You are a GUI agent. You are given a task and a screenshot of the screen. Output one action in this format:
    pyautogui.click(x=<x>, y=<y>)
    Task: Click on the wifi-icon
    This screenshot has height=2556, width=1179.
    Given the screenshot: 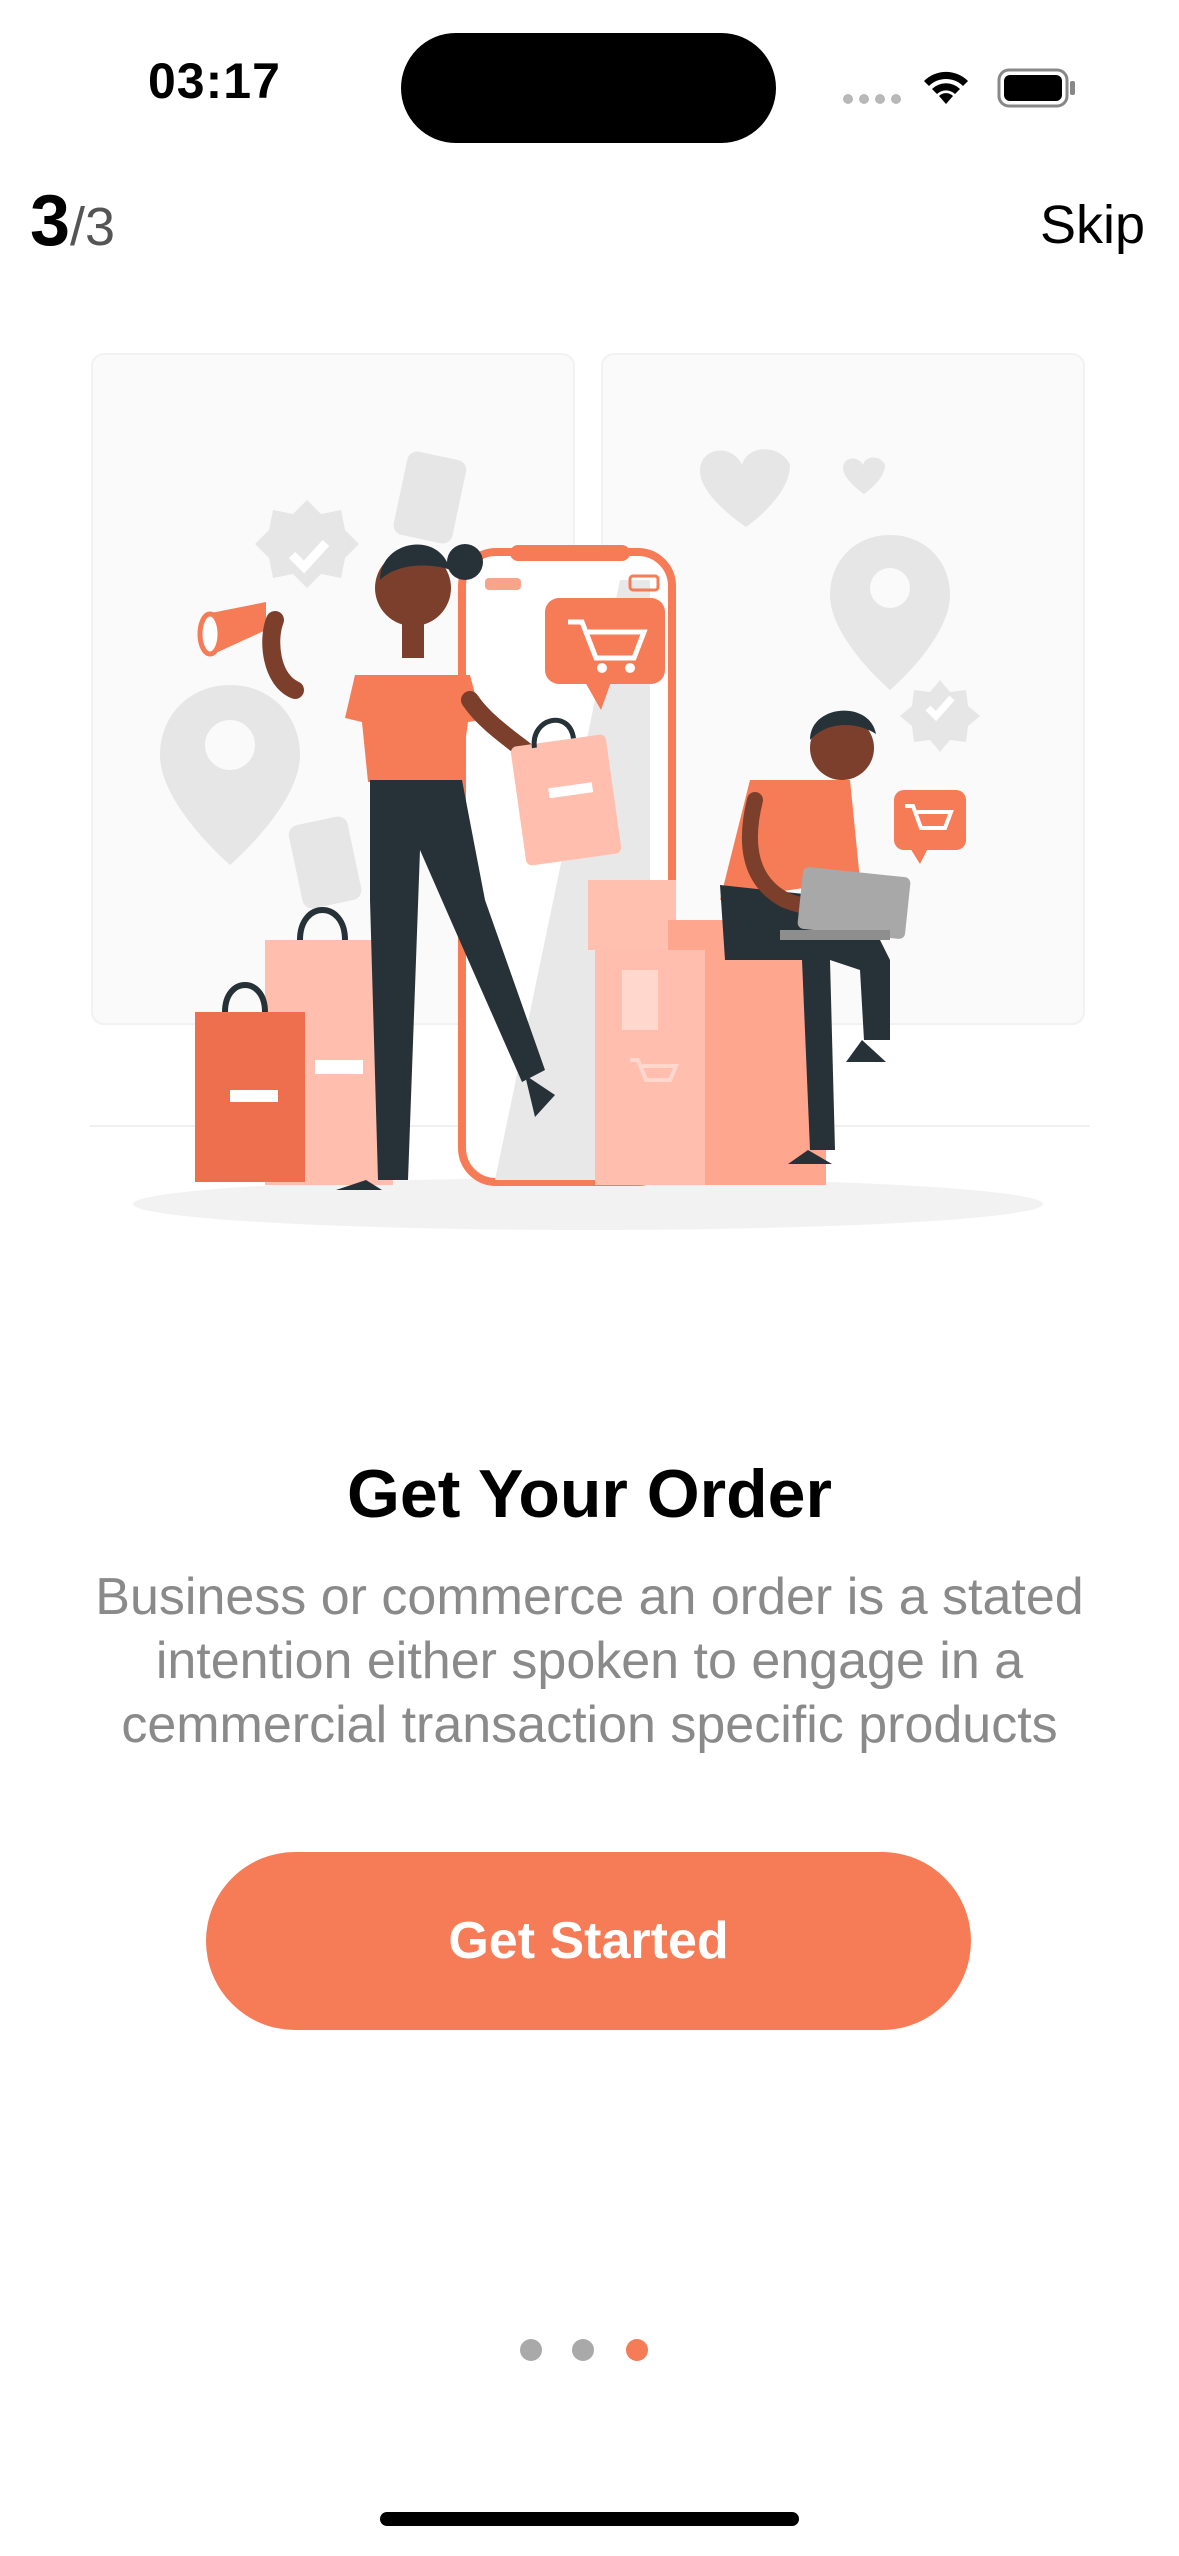 What is the action you would take?
    pyautogui.click(x=946, y=87)
    